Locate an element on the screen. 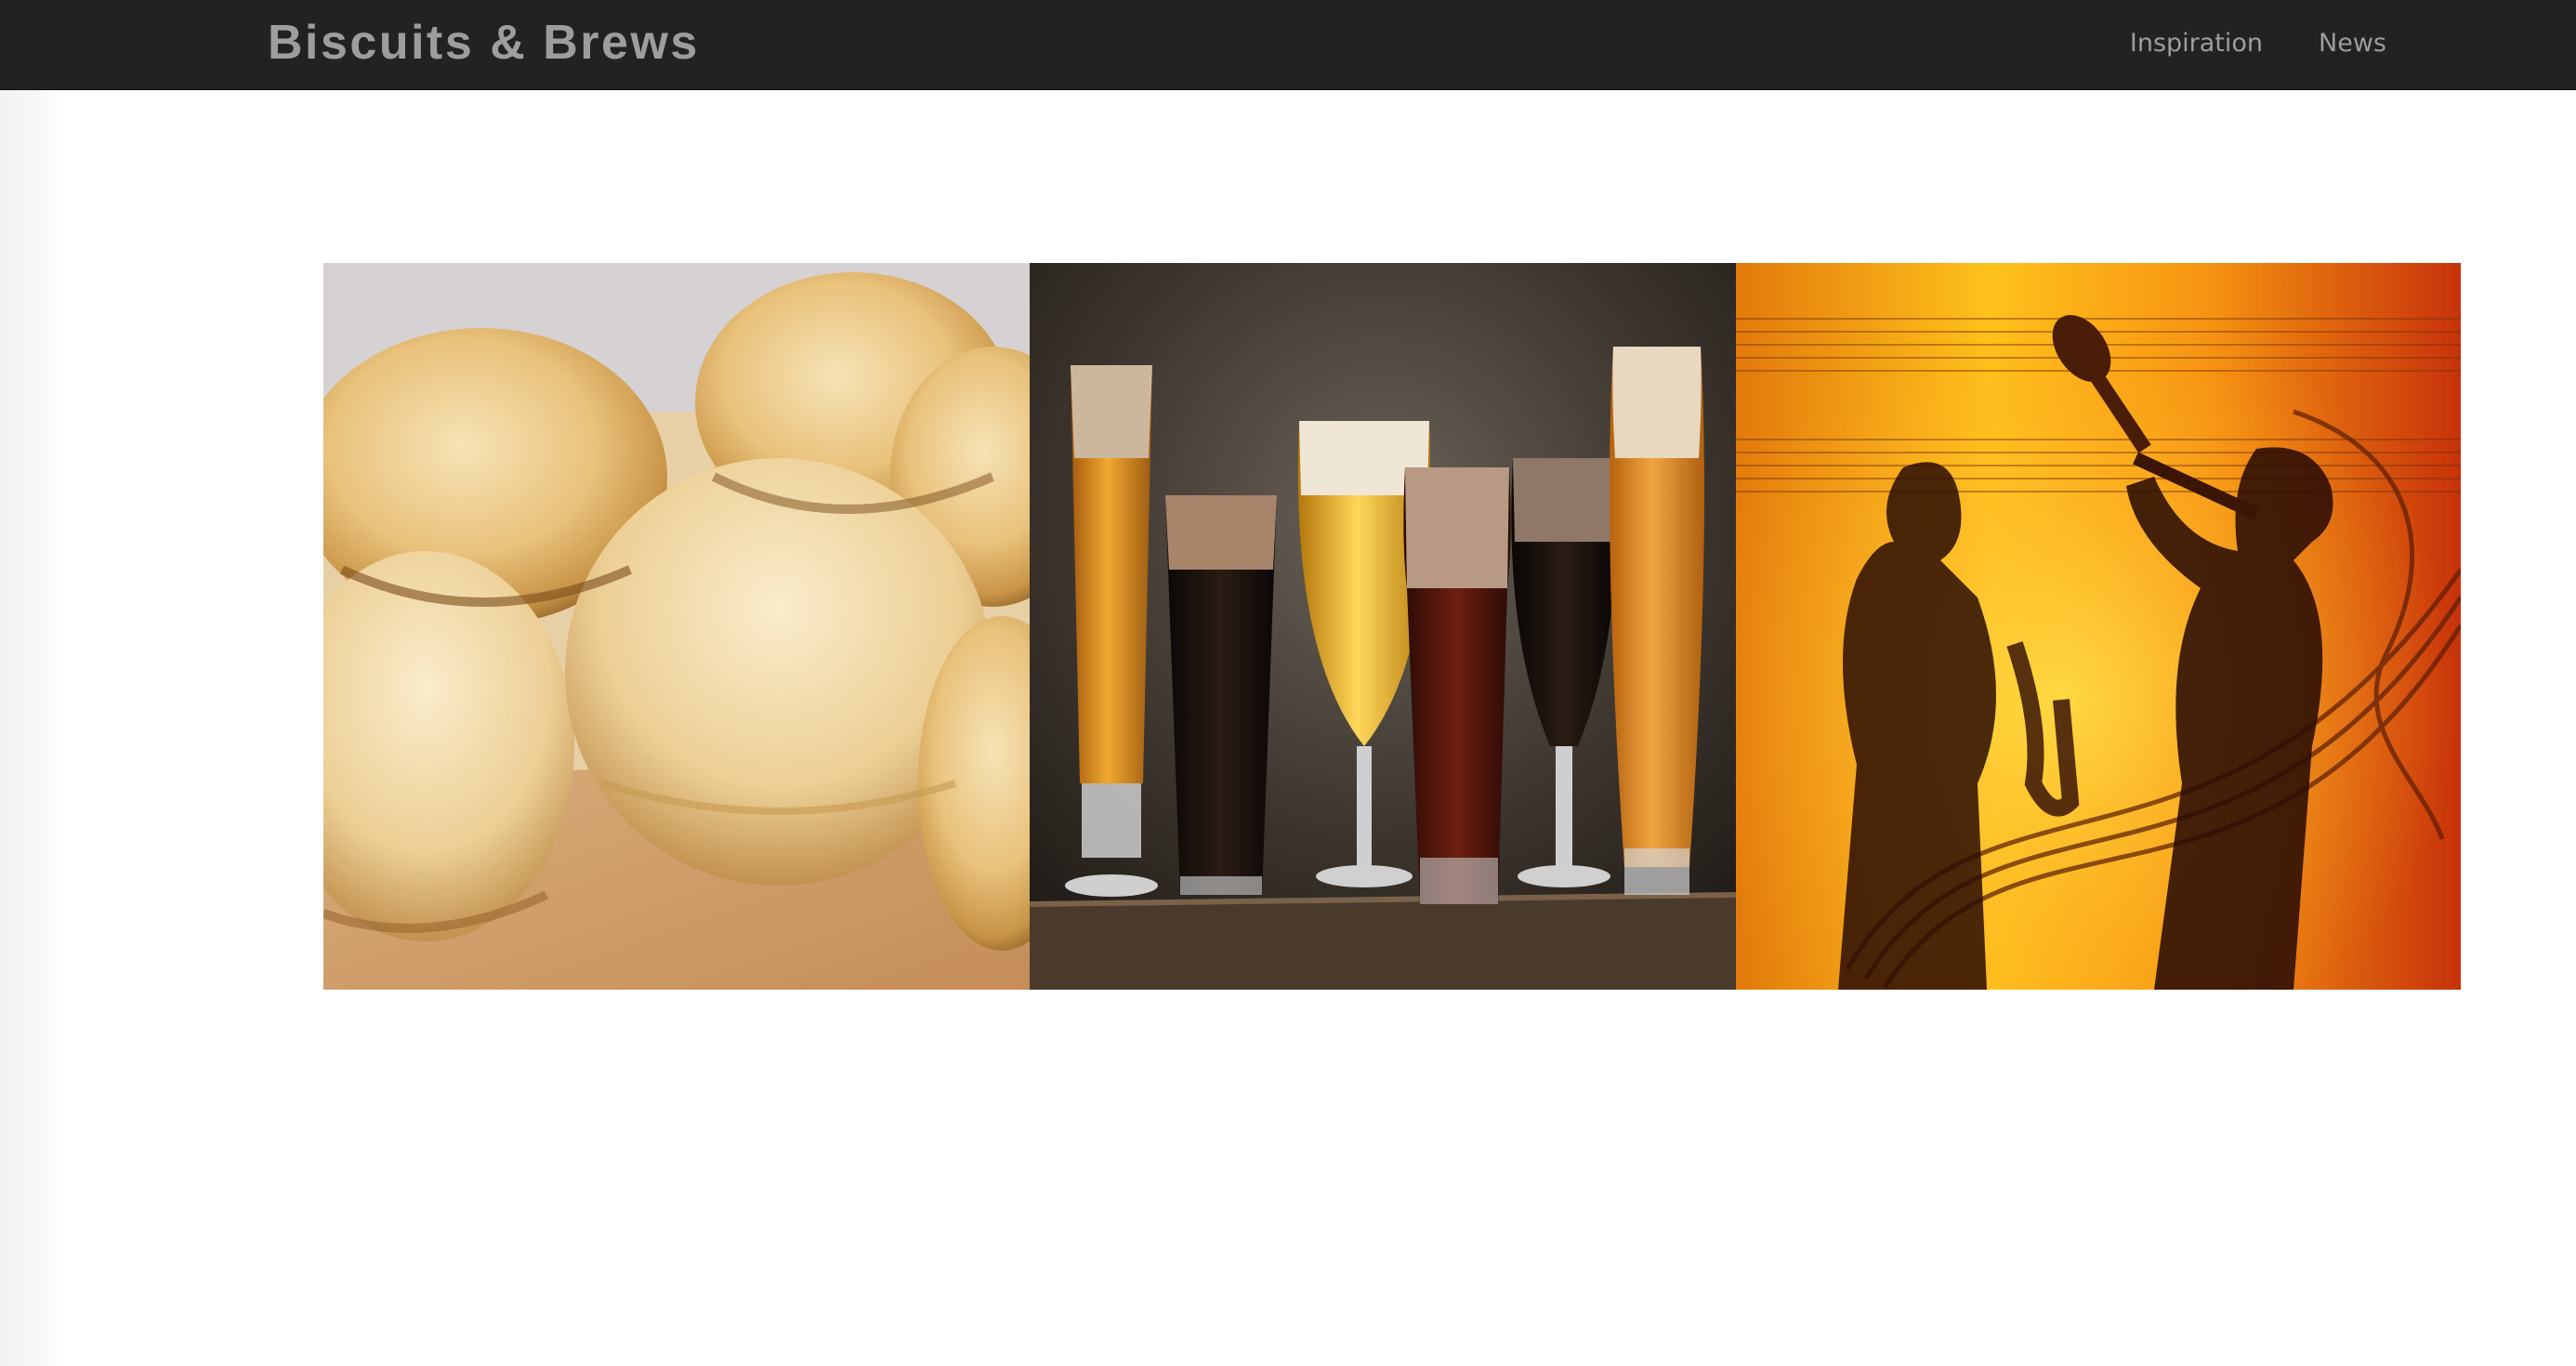  biscuits-image is located at coordinates (676, 626).